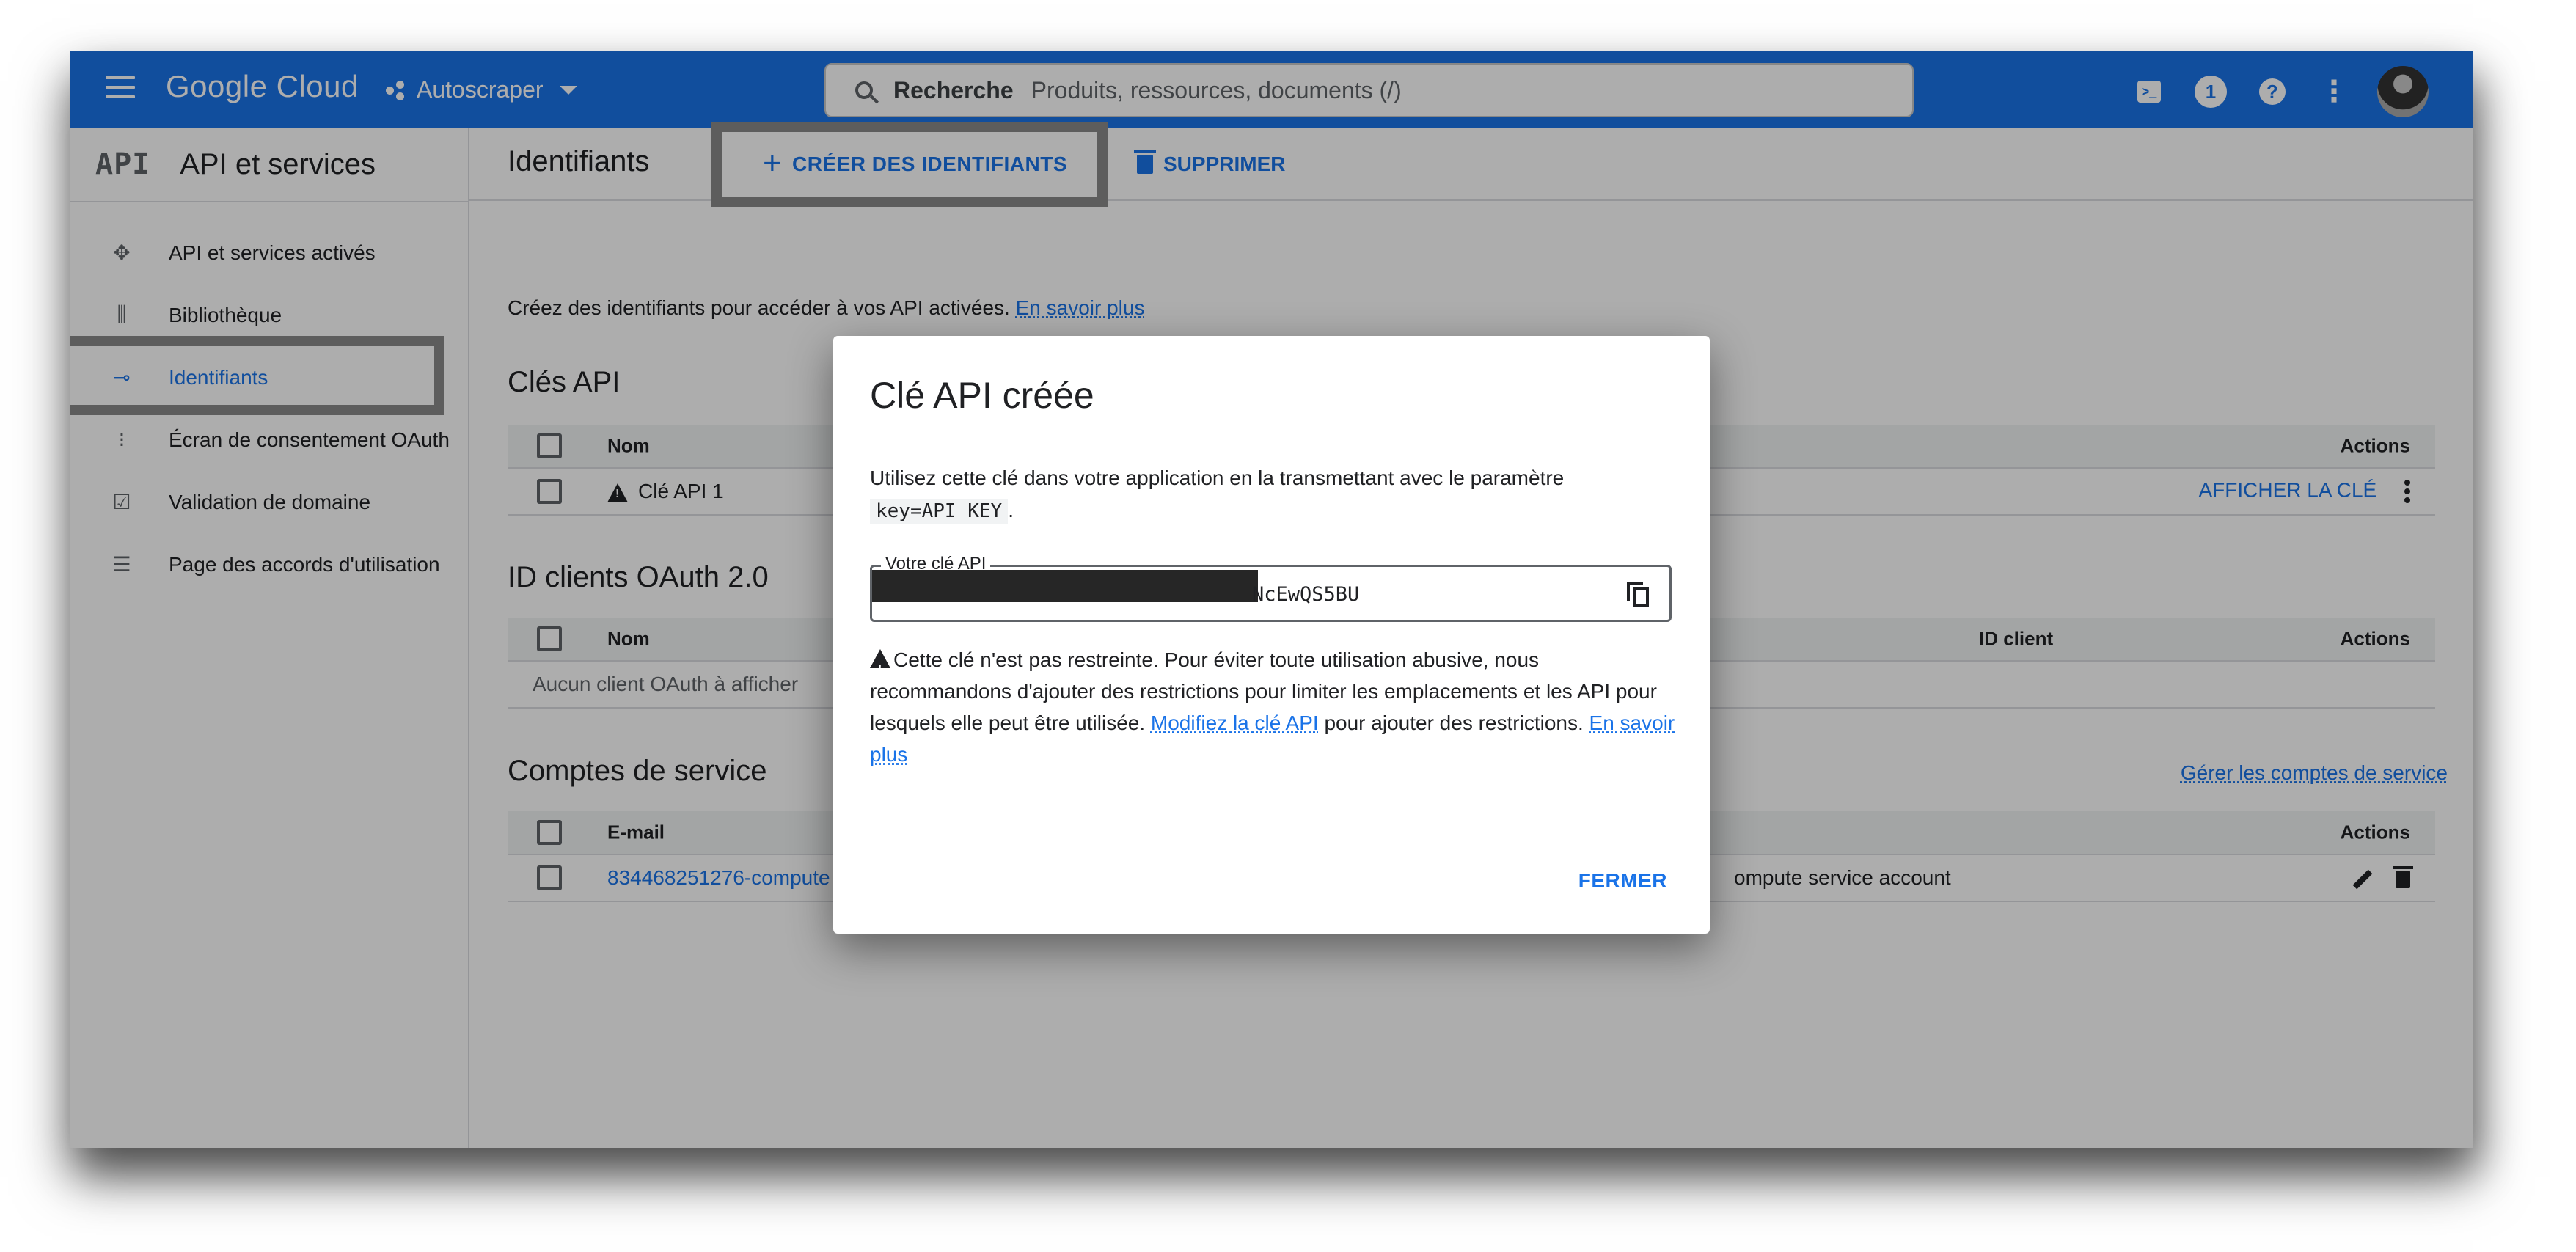 The width and height of the screenshot is (2576, 1252). I want to click on api-key-value: NcEwQS5BU, so click(1306, 594).